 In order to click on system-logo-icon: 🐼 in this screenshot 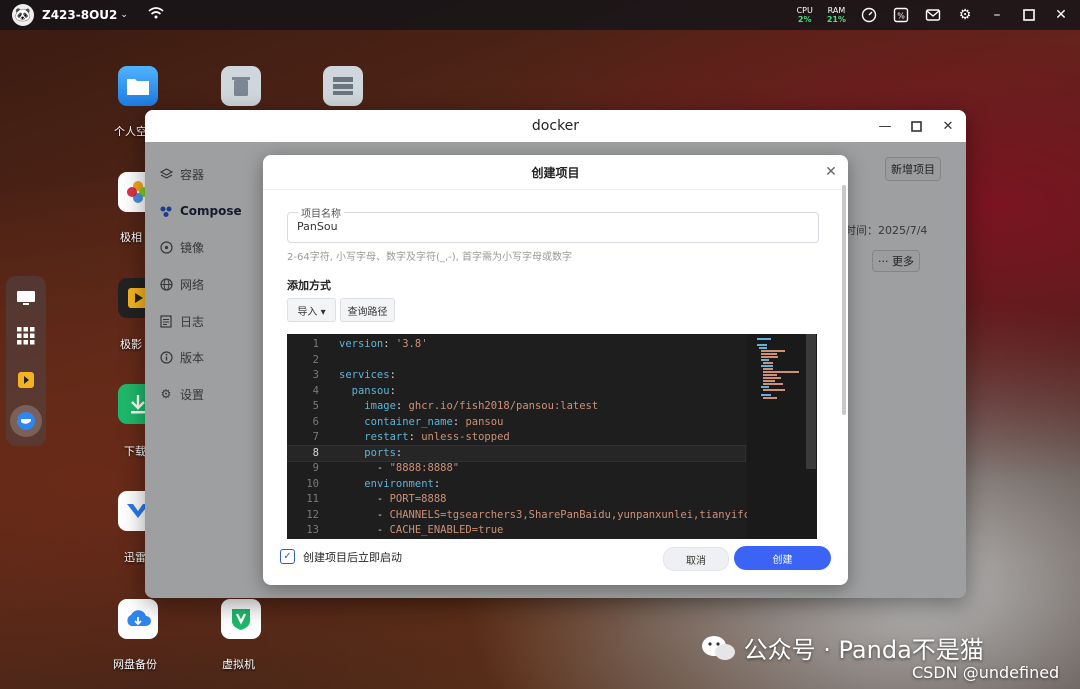, I will do `click(23, 15)`.